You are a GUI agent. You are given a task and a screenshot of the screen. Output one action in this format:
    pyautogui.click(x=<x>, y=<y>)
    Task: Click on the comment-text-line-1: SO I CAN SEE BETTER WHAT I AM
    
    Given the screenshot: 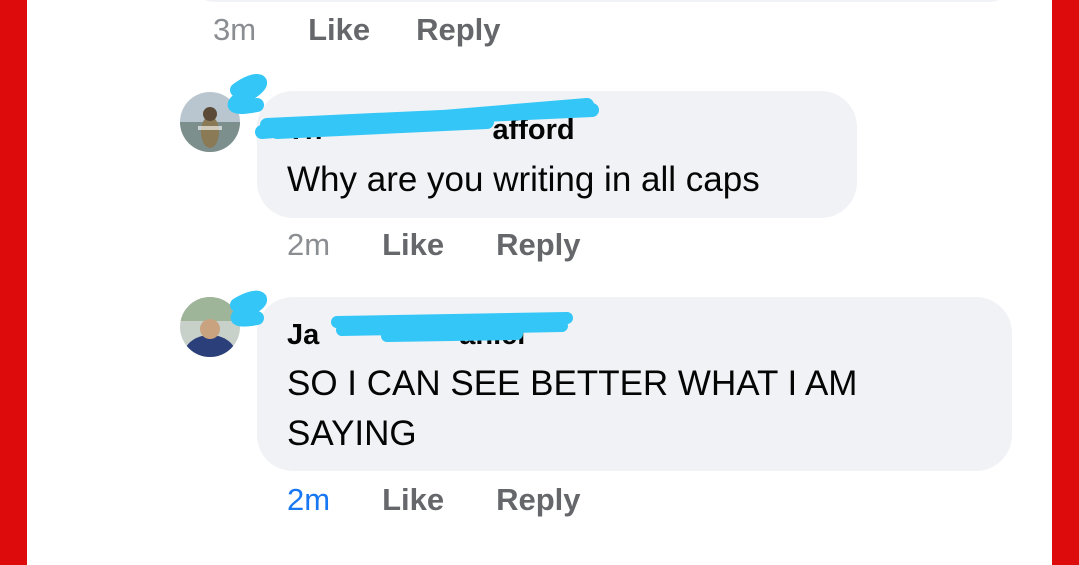 What is the action you would take?
    pyautogui.click(x=572, y=383)
    